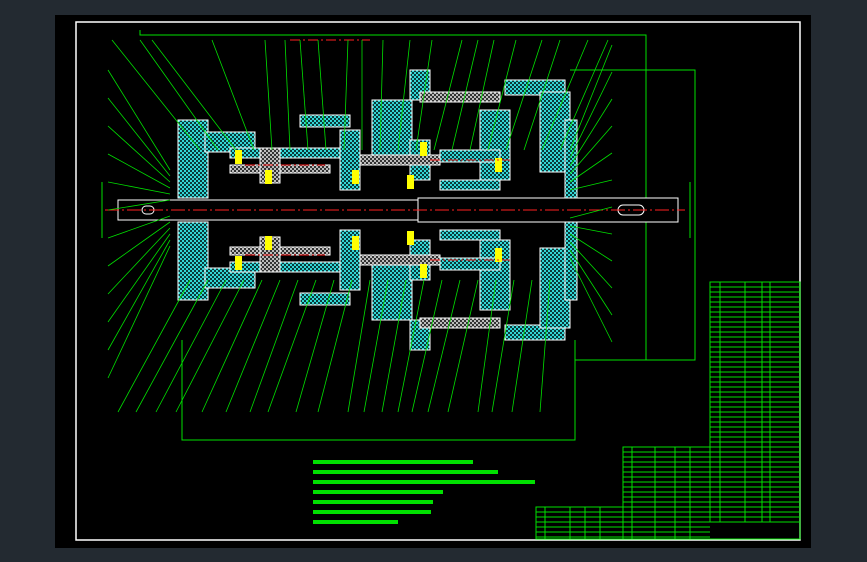 This screenshot has width=867, height=562. What do you see at coordinates (668, 410) in the screenshot?
I see `title-block` at bounding box center [668, 410].